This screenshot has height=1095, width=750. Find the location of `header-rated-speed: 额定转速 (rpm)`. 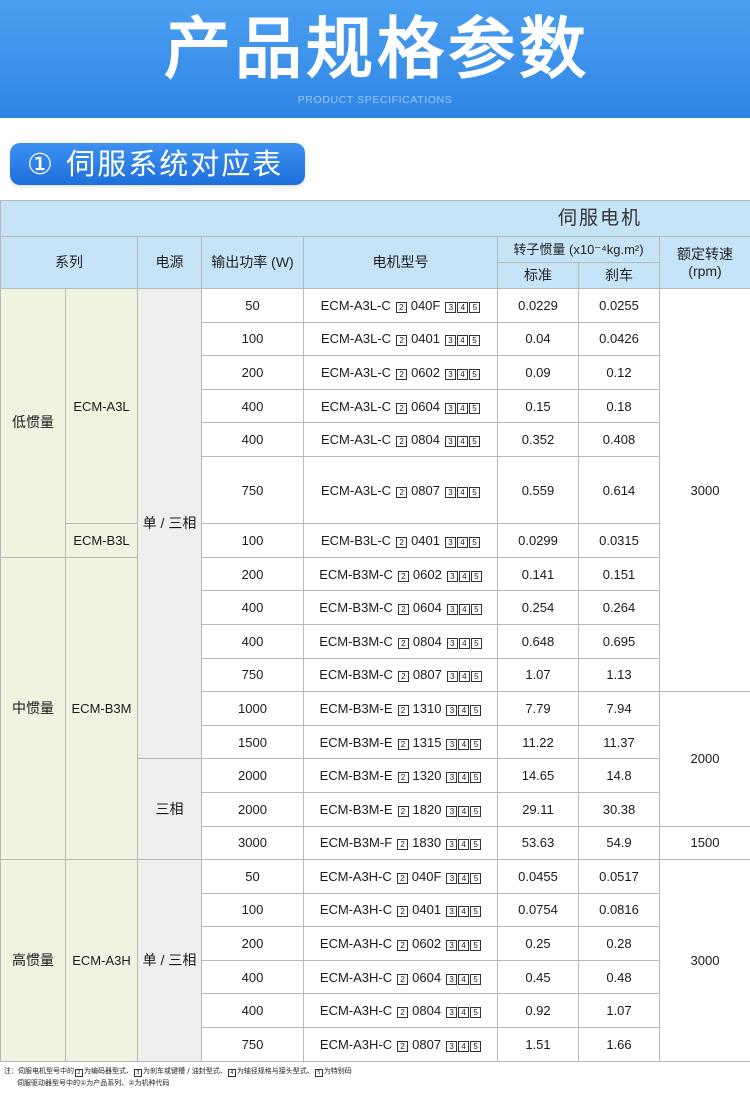

header-rated-speed: 额定转速 (rpm) is located at coordinates (704, 262).